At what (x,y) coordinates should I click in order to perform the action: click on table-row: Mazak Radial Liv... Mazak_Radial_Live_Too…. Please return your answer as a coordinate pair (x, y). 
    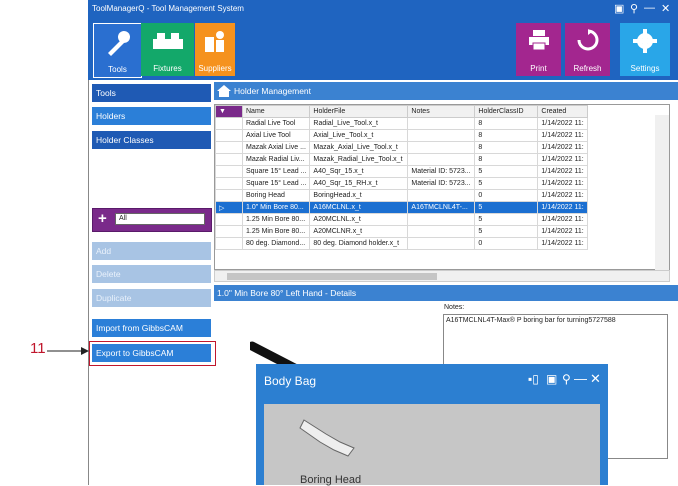
    Looking at the image, I should click on (402, 159).